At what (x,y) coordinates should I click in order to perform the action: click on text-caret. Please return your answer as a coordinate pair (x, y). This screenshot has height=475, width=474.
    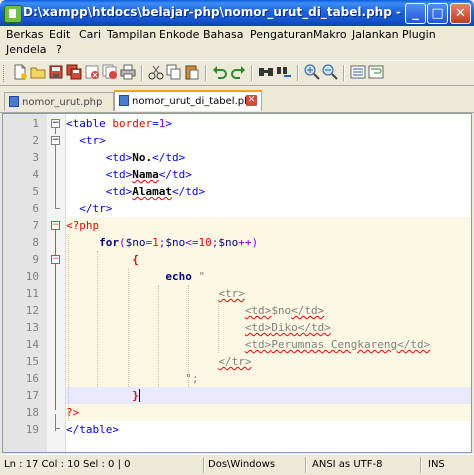
    Looking at the image, I should click on (139, 395).